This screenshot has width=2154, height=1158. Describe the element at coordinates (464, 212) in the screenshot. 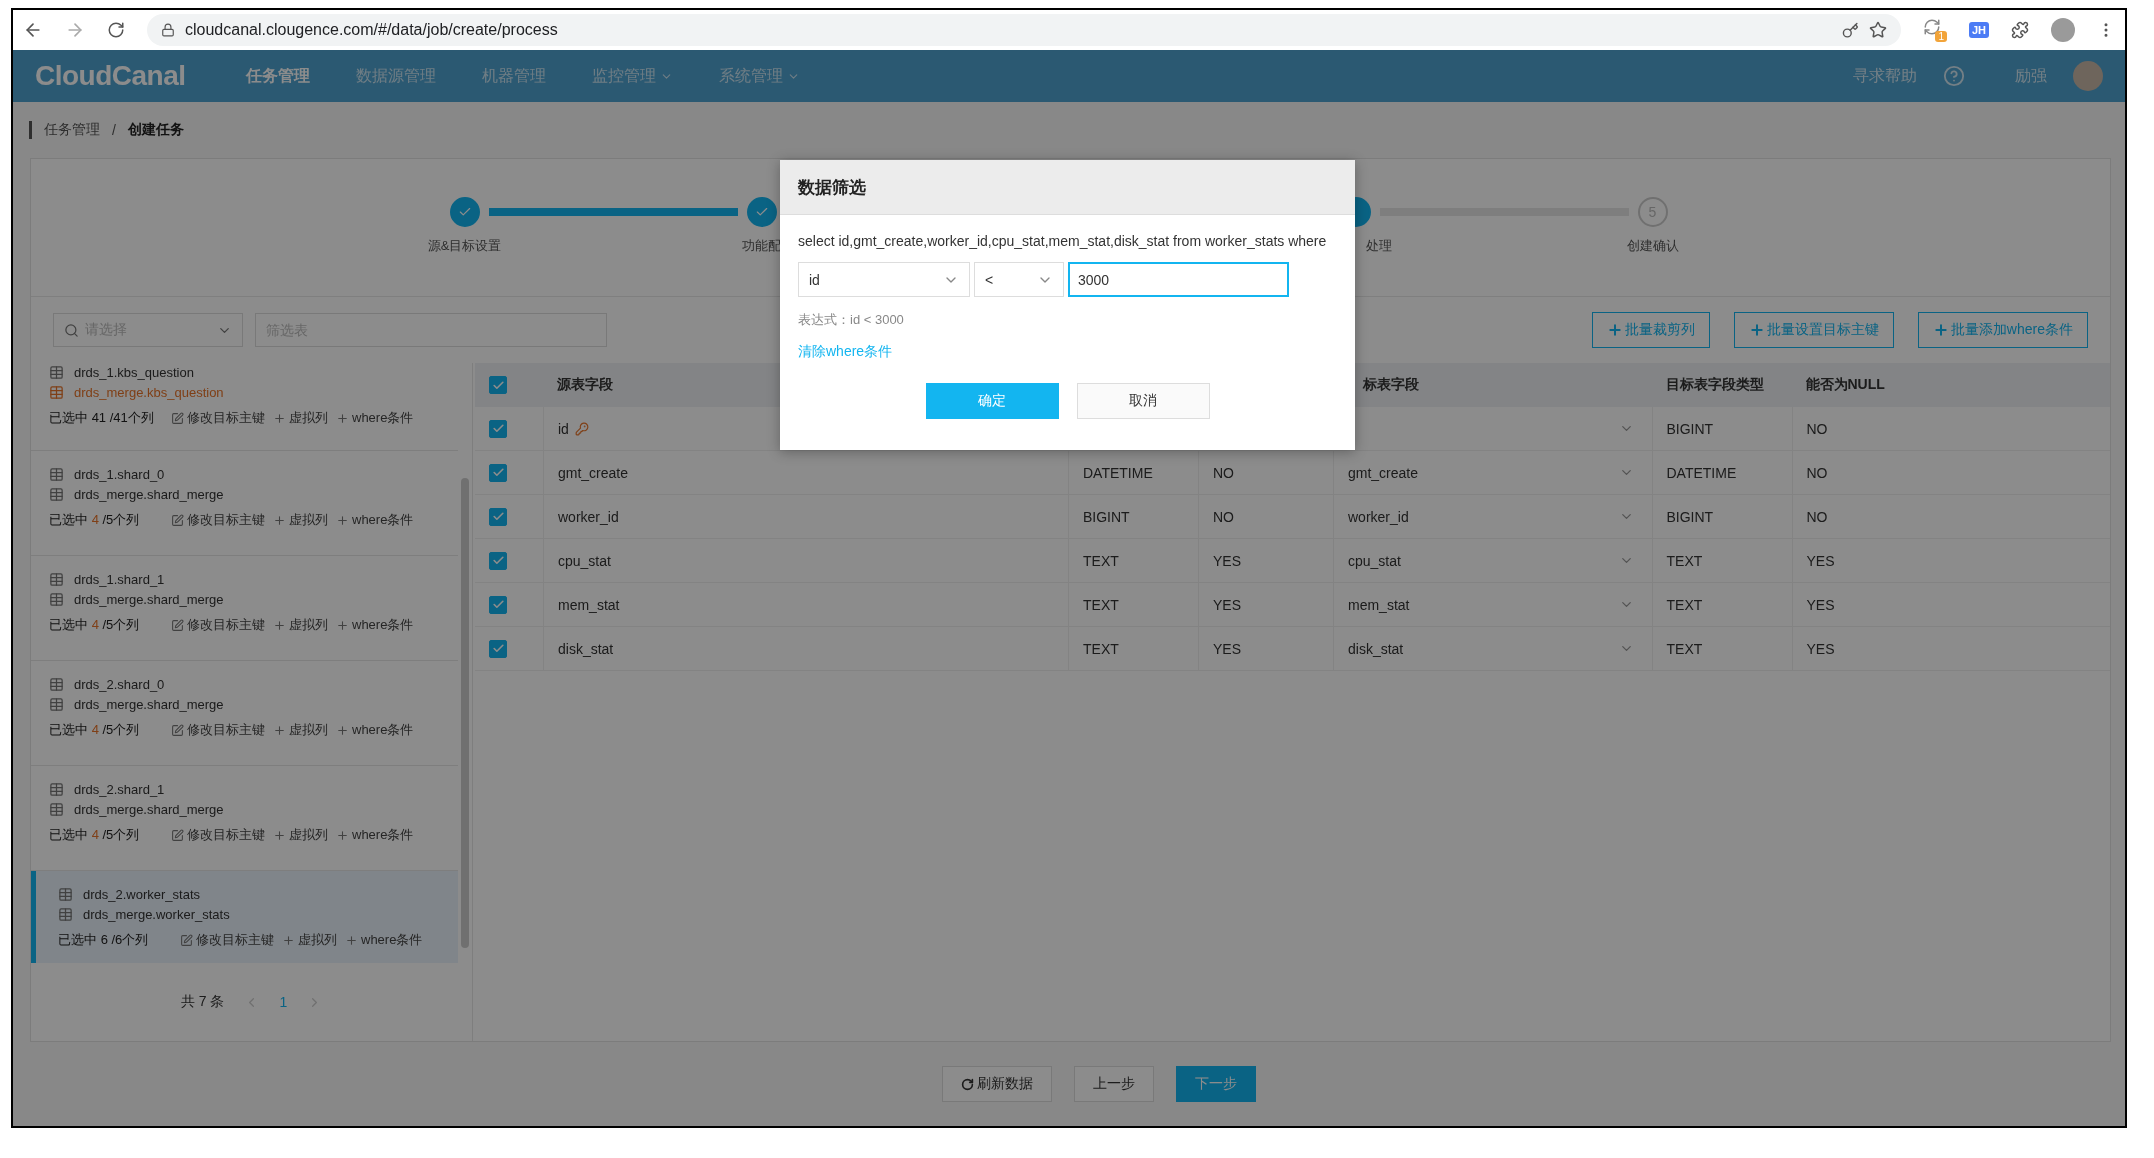

I see `step-done-icon` at that location.